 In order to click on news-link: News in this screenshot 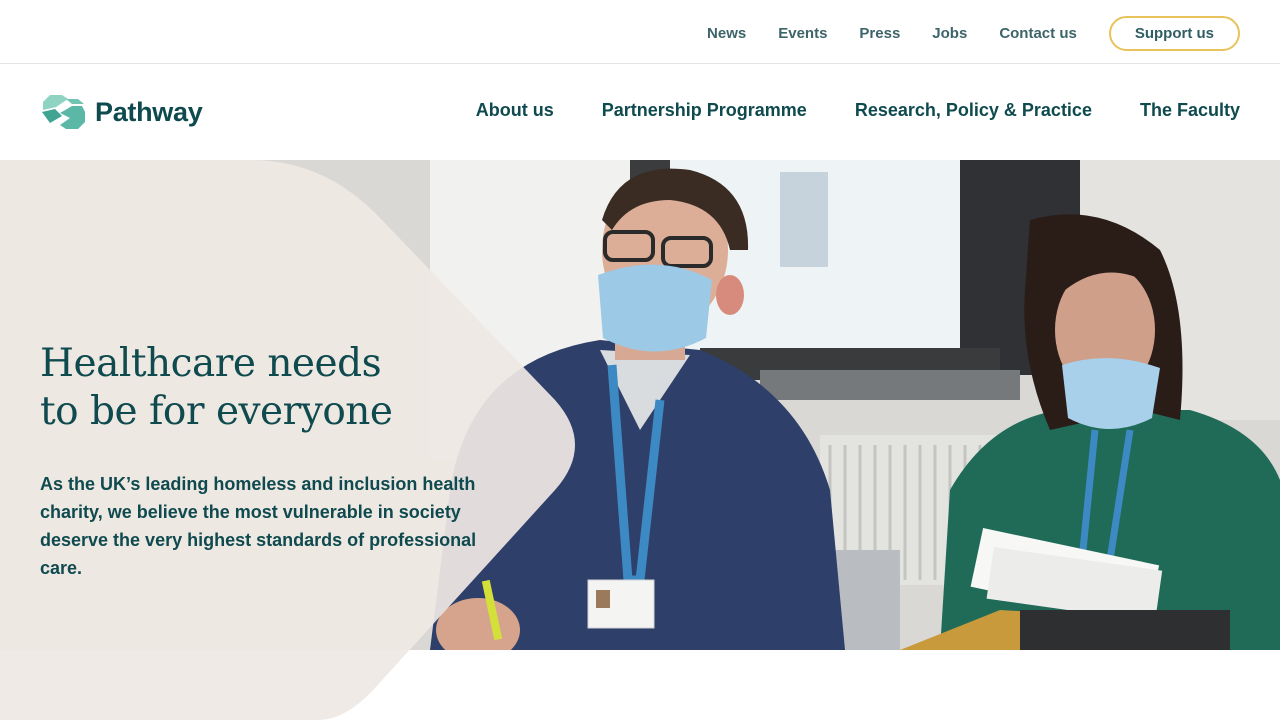, I will do `click(726, 33)`.